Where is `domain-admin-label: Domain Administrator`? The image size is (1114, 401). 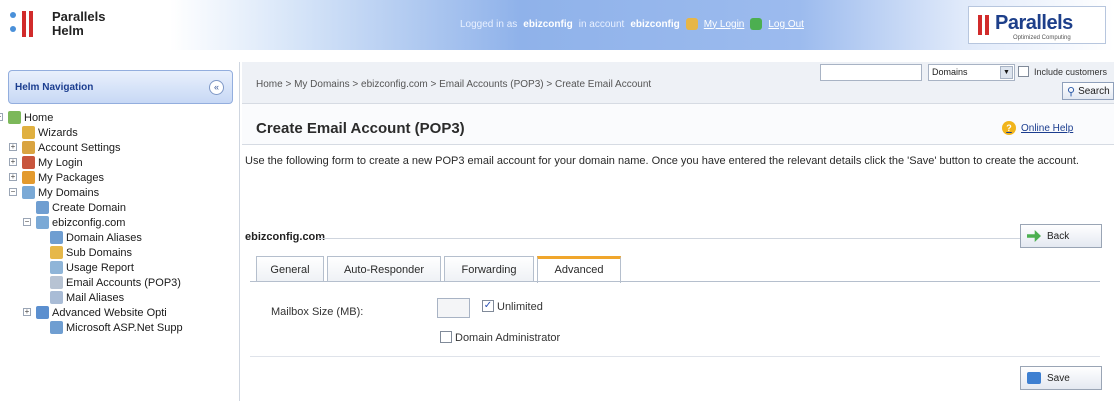
domain-admin-label: Domain Administrator is located at coordinates (508, 338).